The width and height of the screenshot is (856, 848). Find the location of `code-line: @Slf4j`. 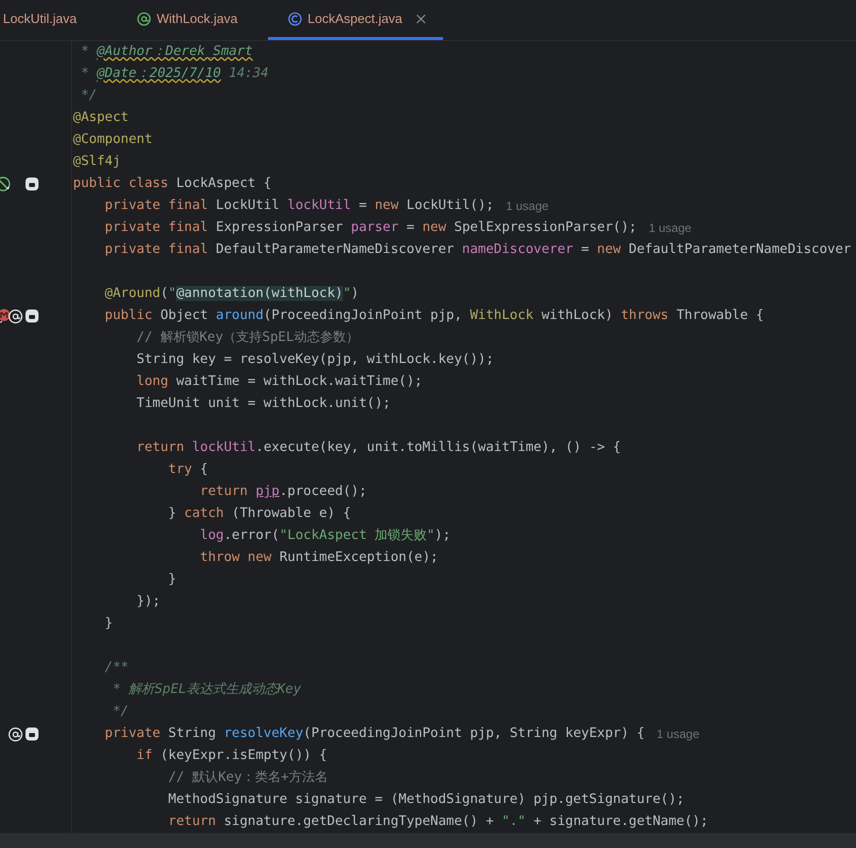

code-line: @Slf4j is located at coordinates (97, 162).